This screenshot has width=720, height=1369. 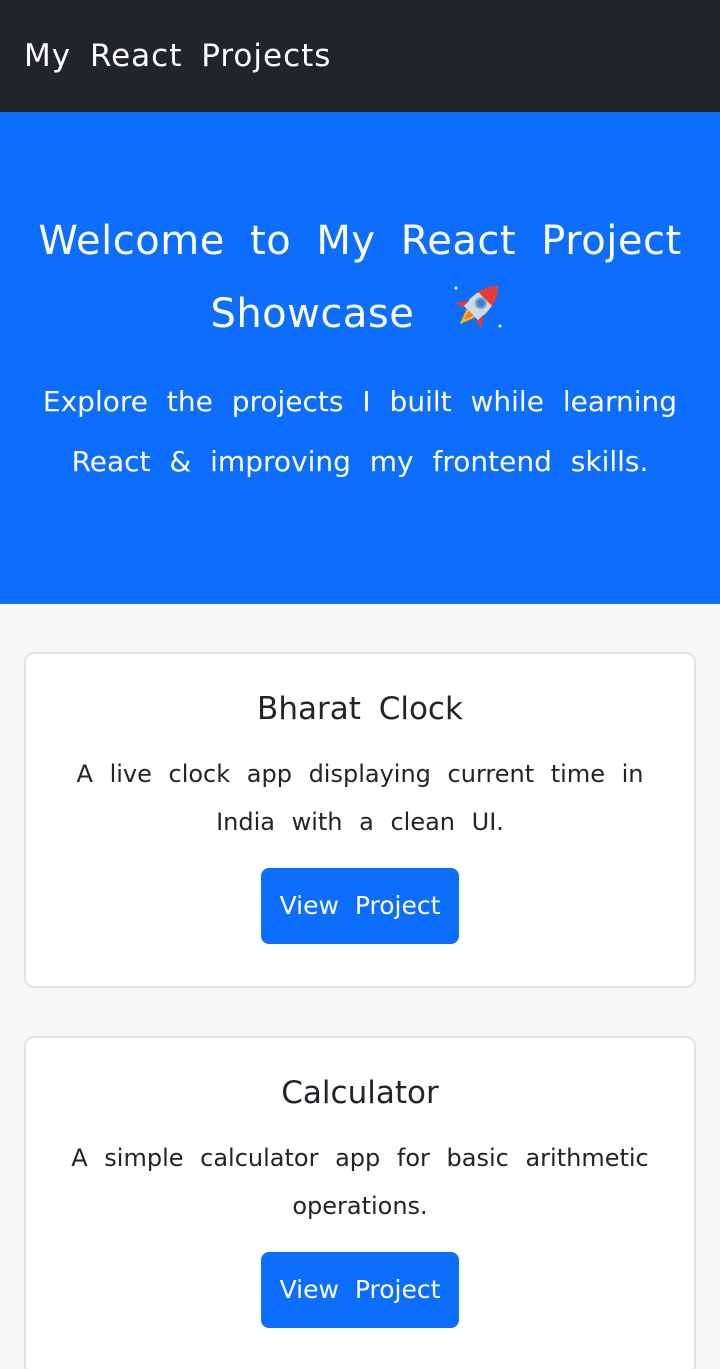 I want to click on project-title: Calculator, so click(x=360, y=1093).